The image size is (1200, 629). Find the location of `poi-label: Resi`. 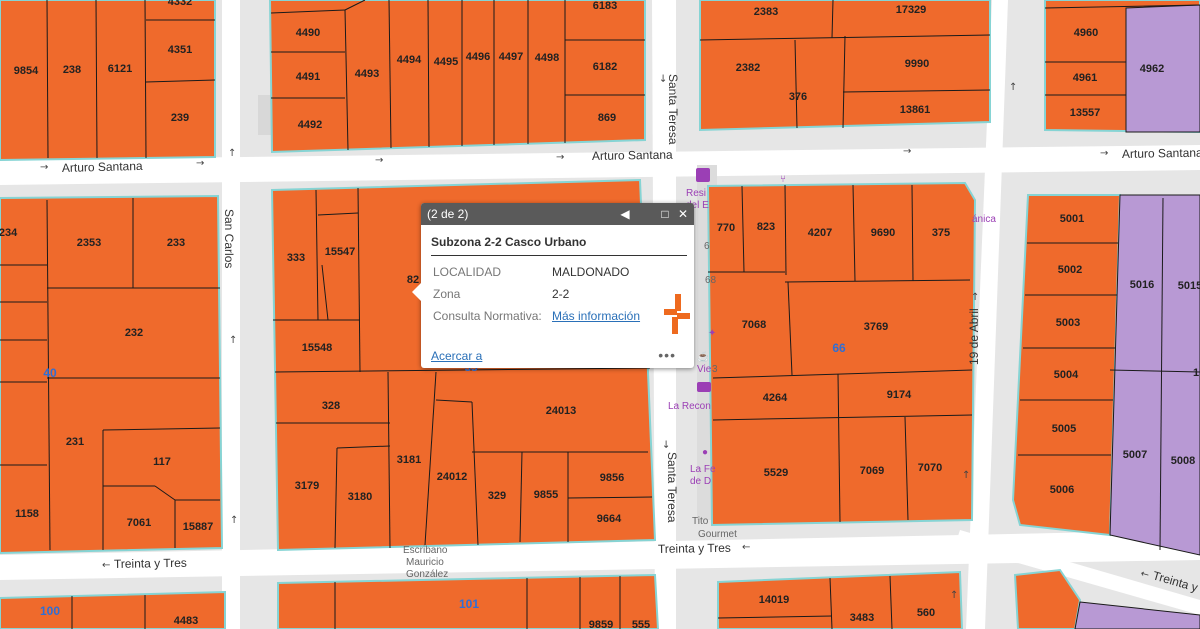

poi-label: Resi is located at coordinates (696, 193).